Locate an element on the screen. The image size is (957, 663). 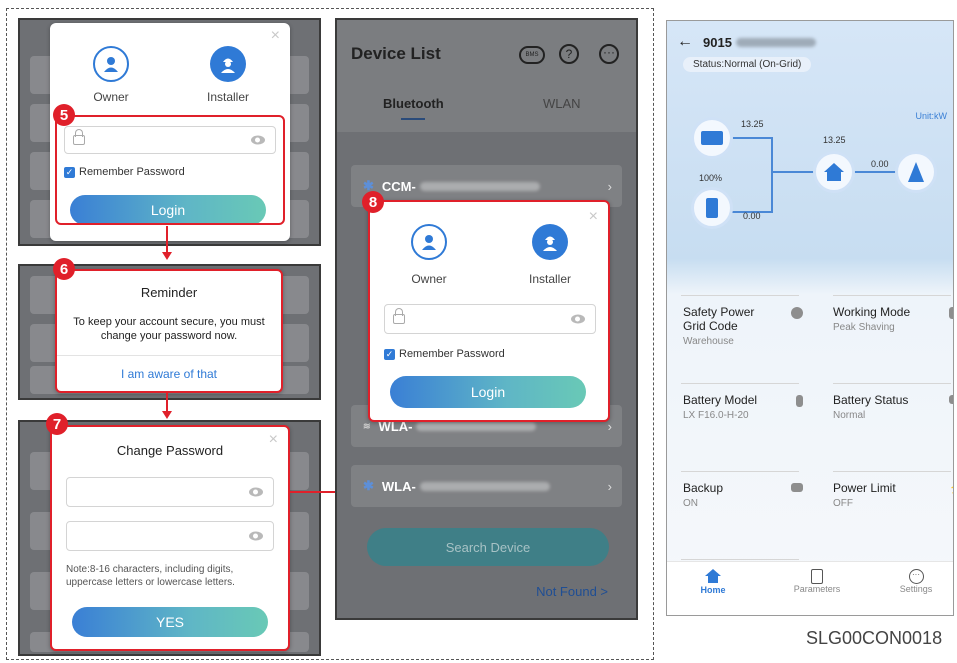
cell-title: Battery Model is located at coordinates (720, 400).